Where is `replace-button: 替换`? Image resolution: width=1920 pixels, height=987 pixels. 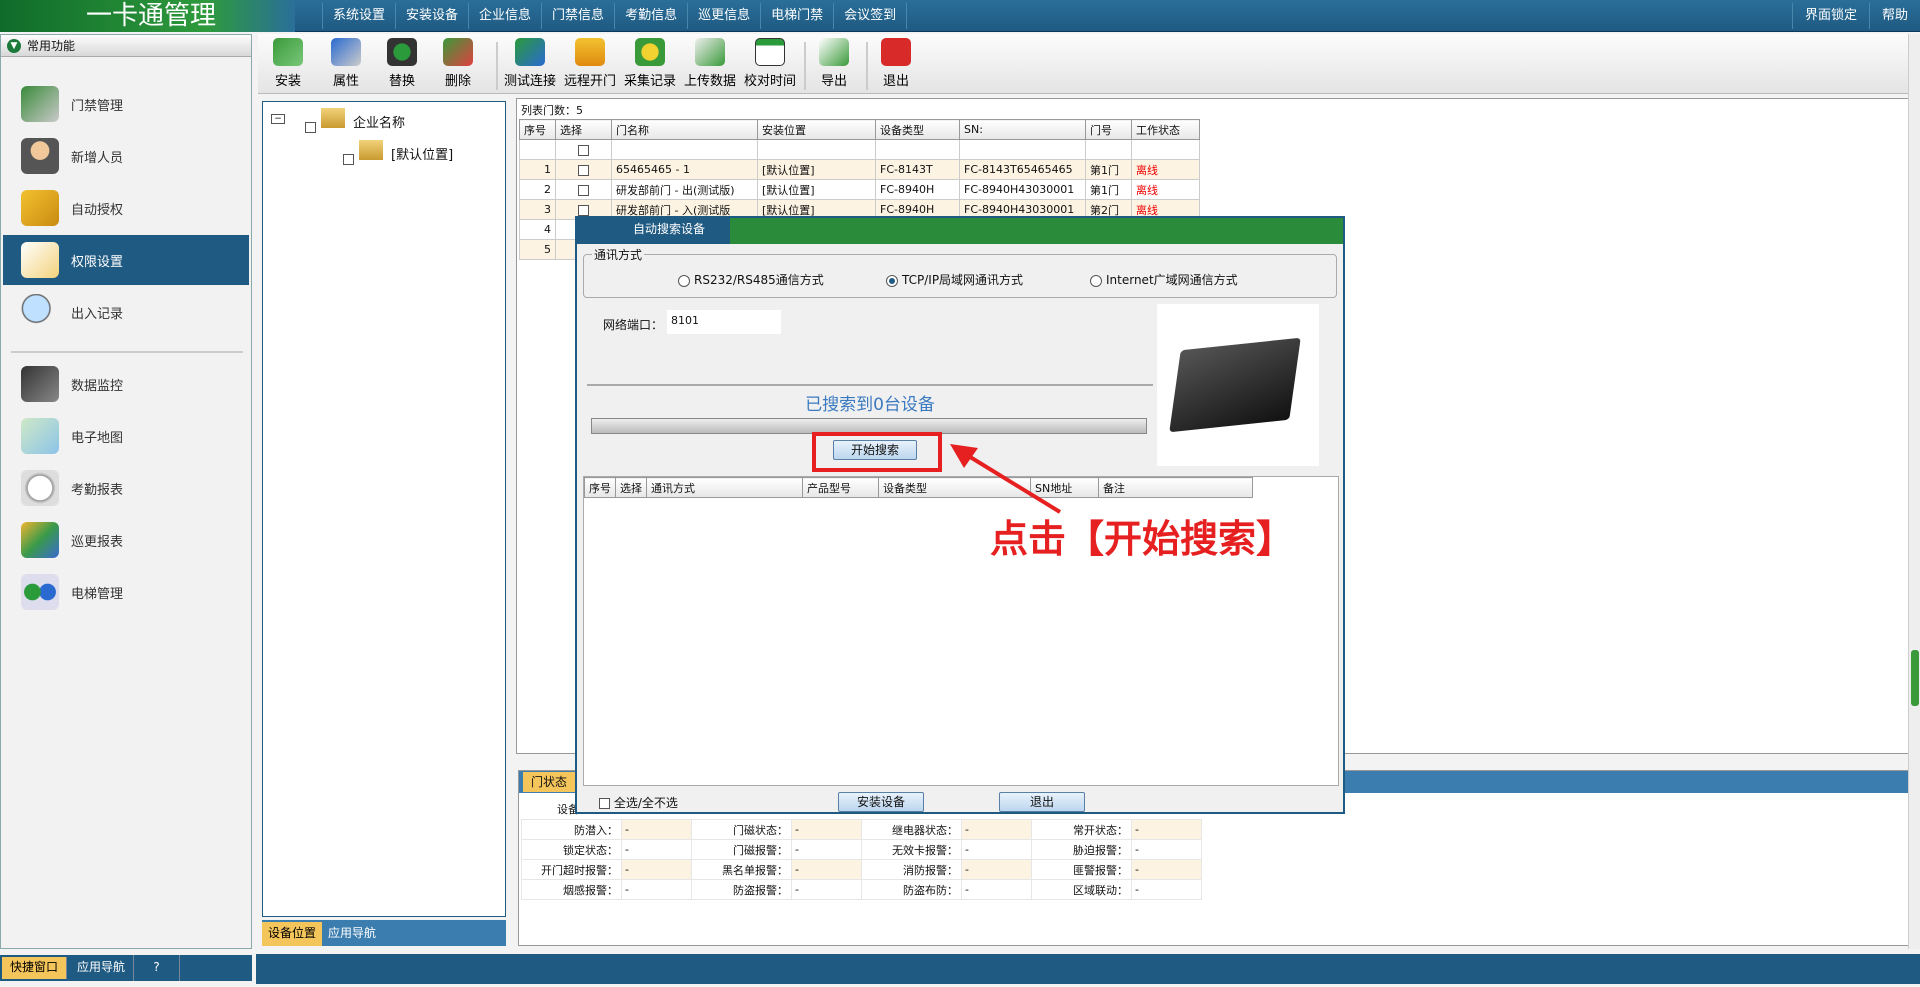 replace-button: 替换 is located at coordinates (402, 63).